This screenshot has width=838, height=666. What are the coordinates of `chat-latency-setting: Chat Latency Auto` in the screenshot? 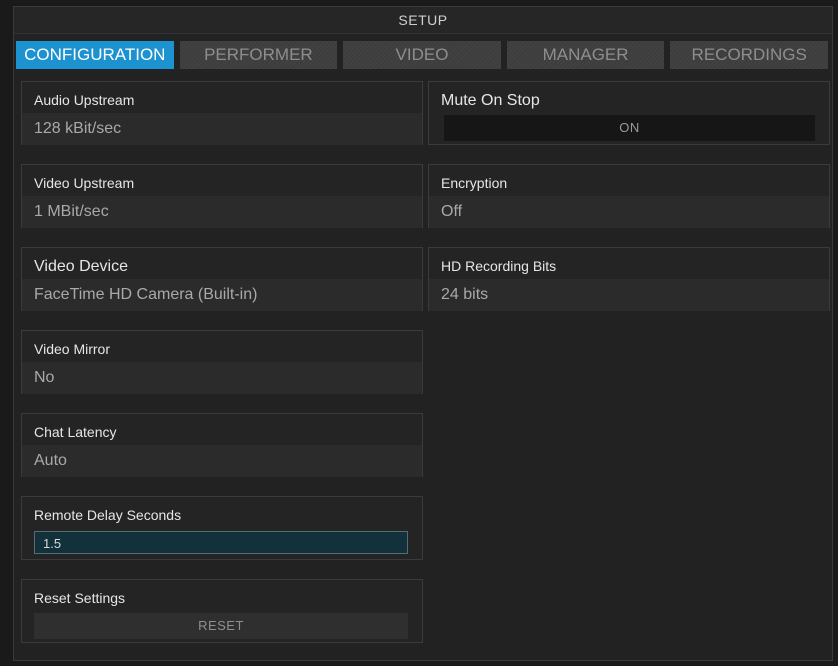 It's located at (222, 445).